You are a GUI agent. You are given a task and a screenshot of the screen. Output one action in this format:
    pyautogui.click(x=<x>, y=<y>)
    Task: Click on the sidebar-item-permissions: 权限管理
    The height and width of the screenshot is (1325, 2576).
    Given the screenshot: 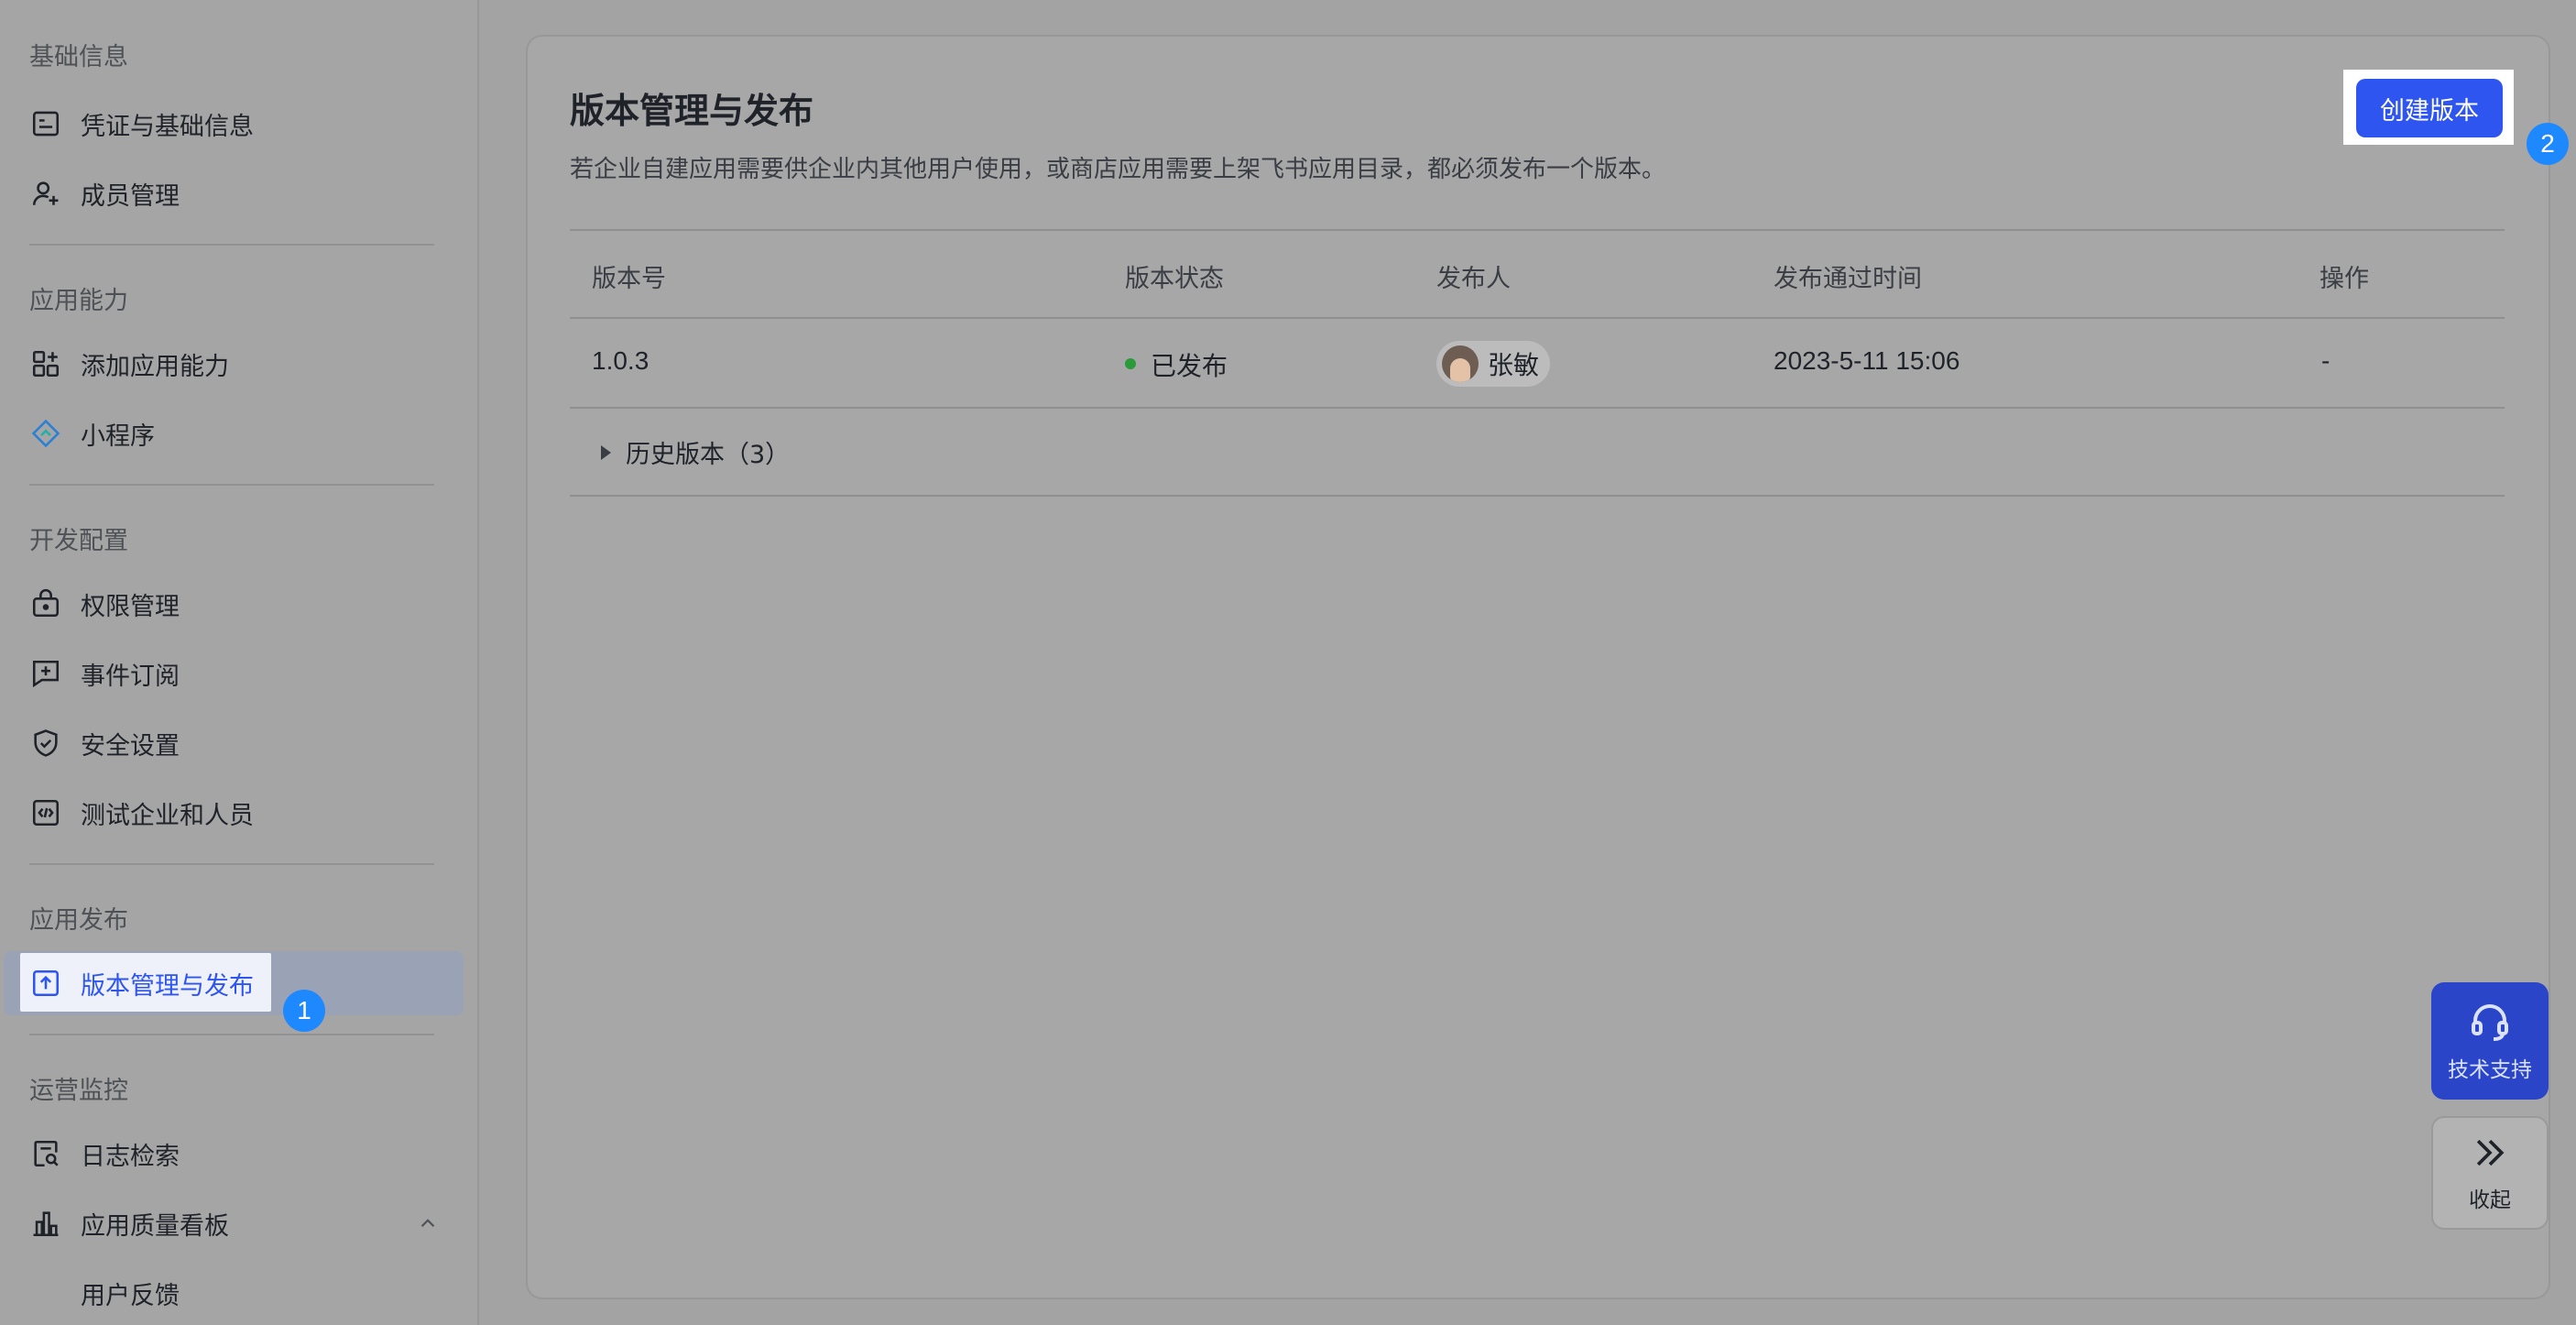 What is the action you would take?
    pyautogui.click(x=105, y=604)
    